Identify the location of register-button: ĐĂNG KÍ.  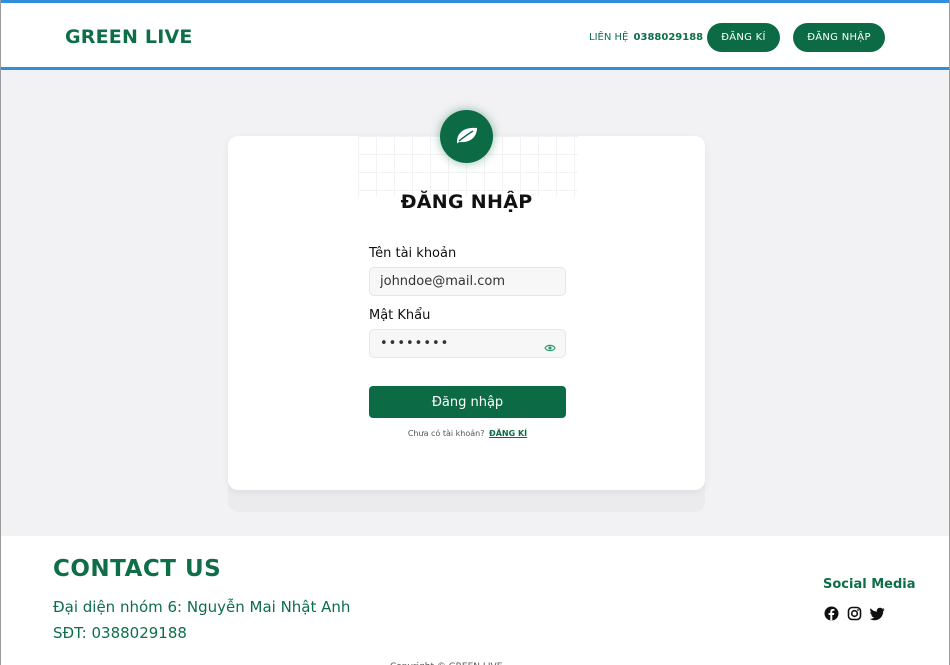
(743, 37).